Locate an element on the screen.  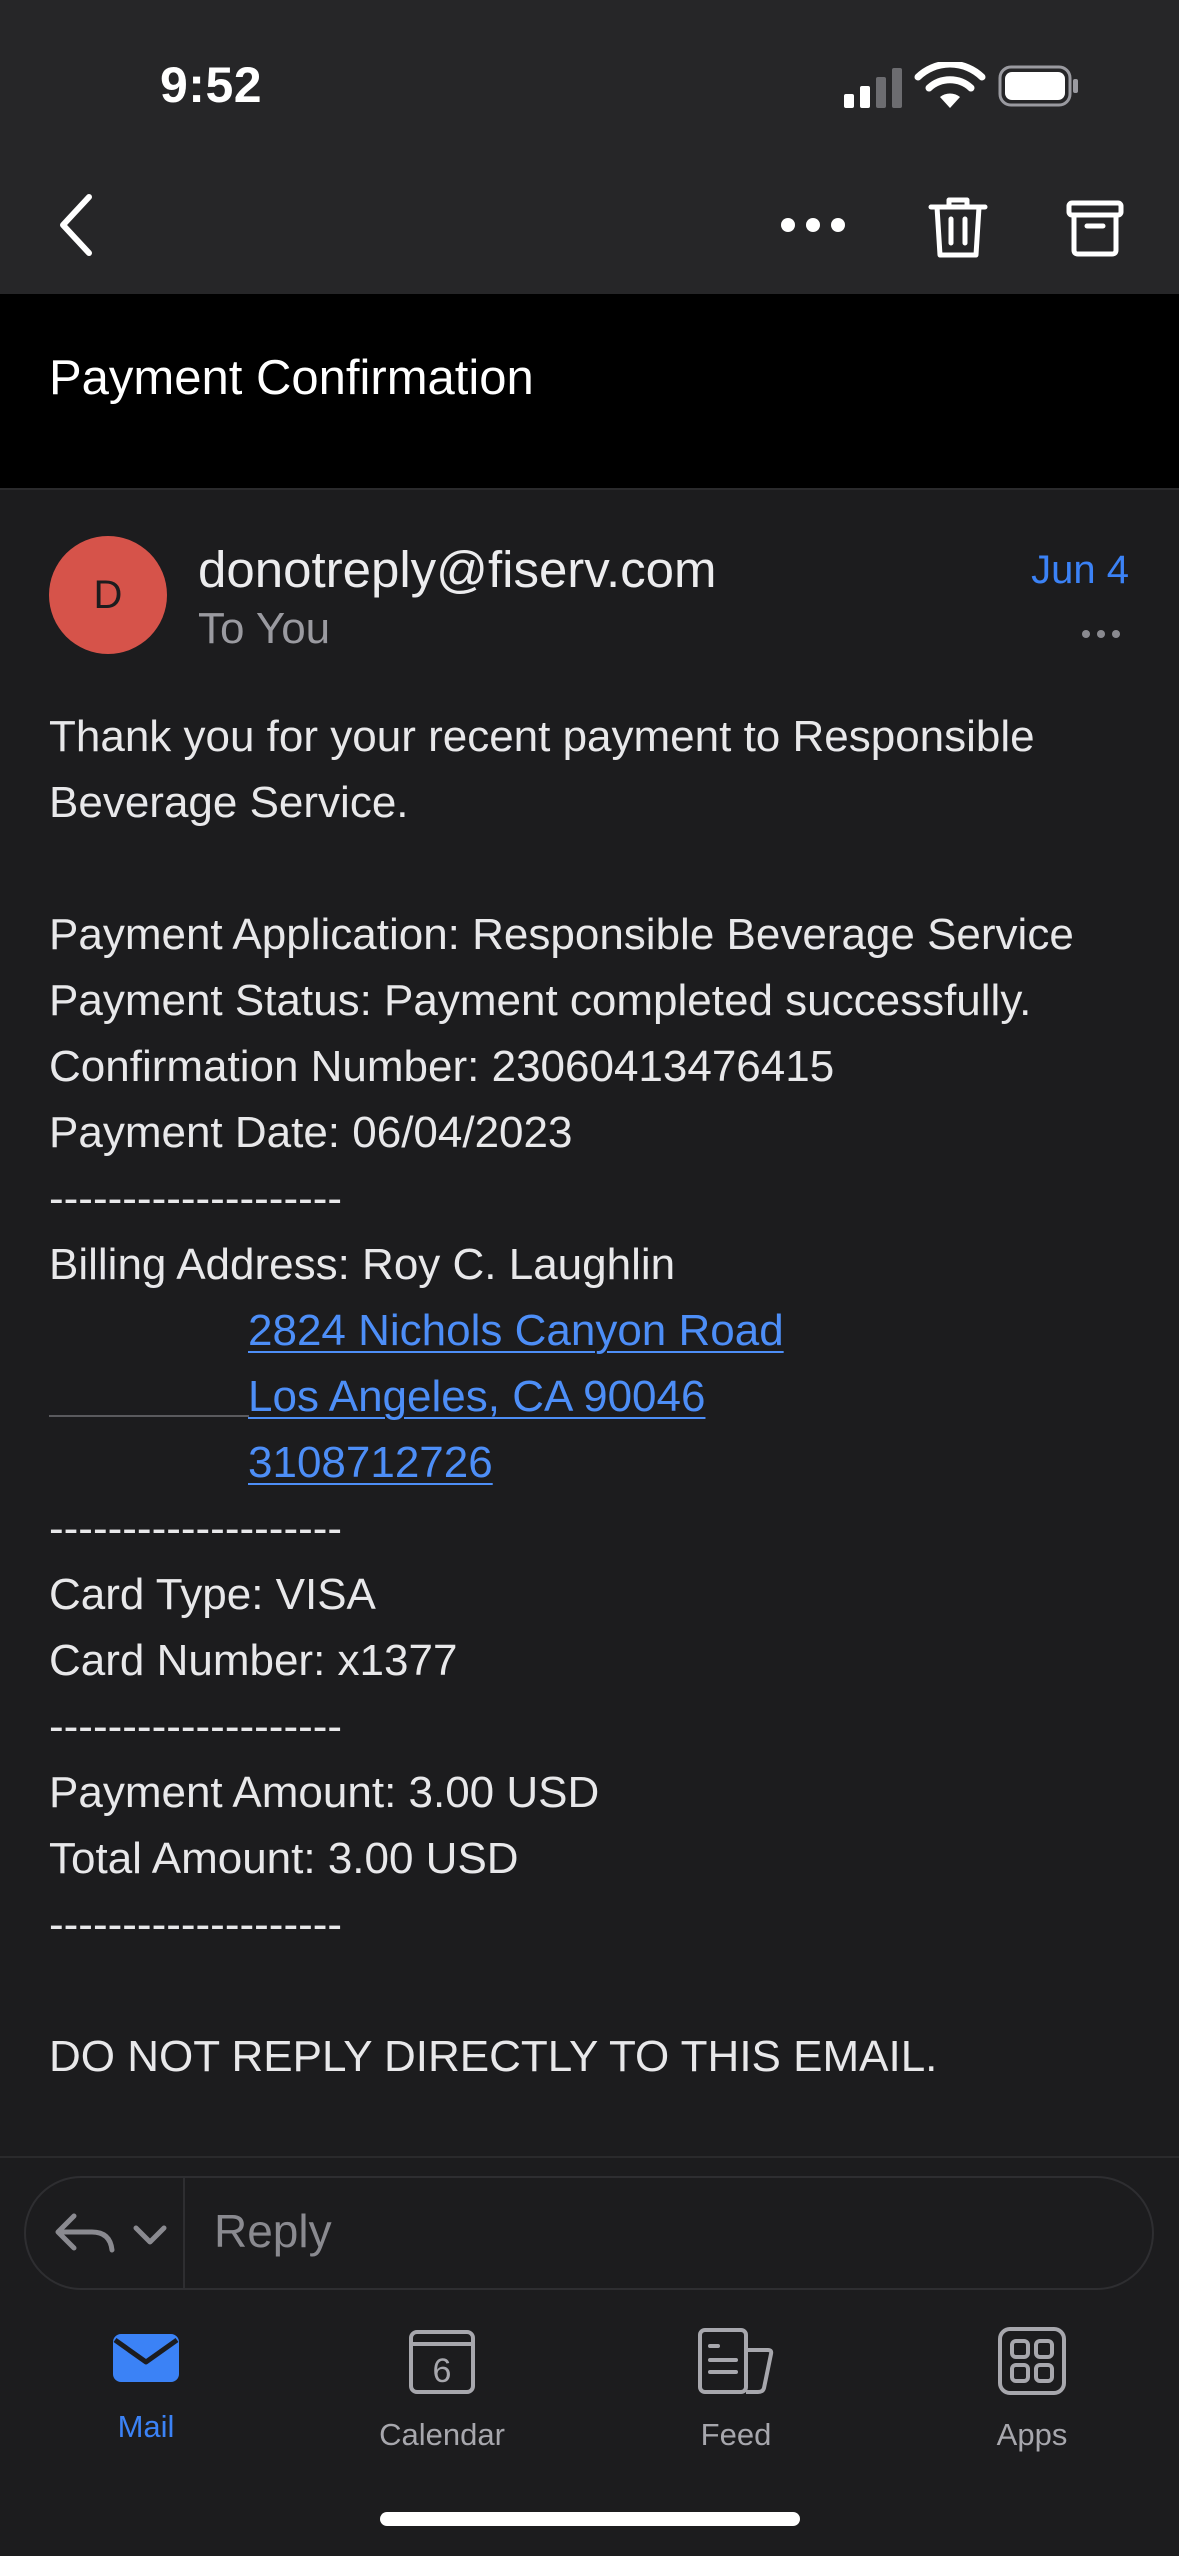
archive-icon is located at coordinates (1095, 228).